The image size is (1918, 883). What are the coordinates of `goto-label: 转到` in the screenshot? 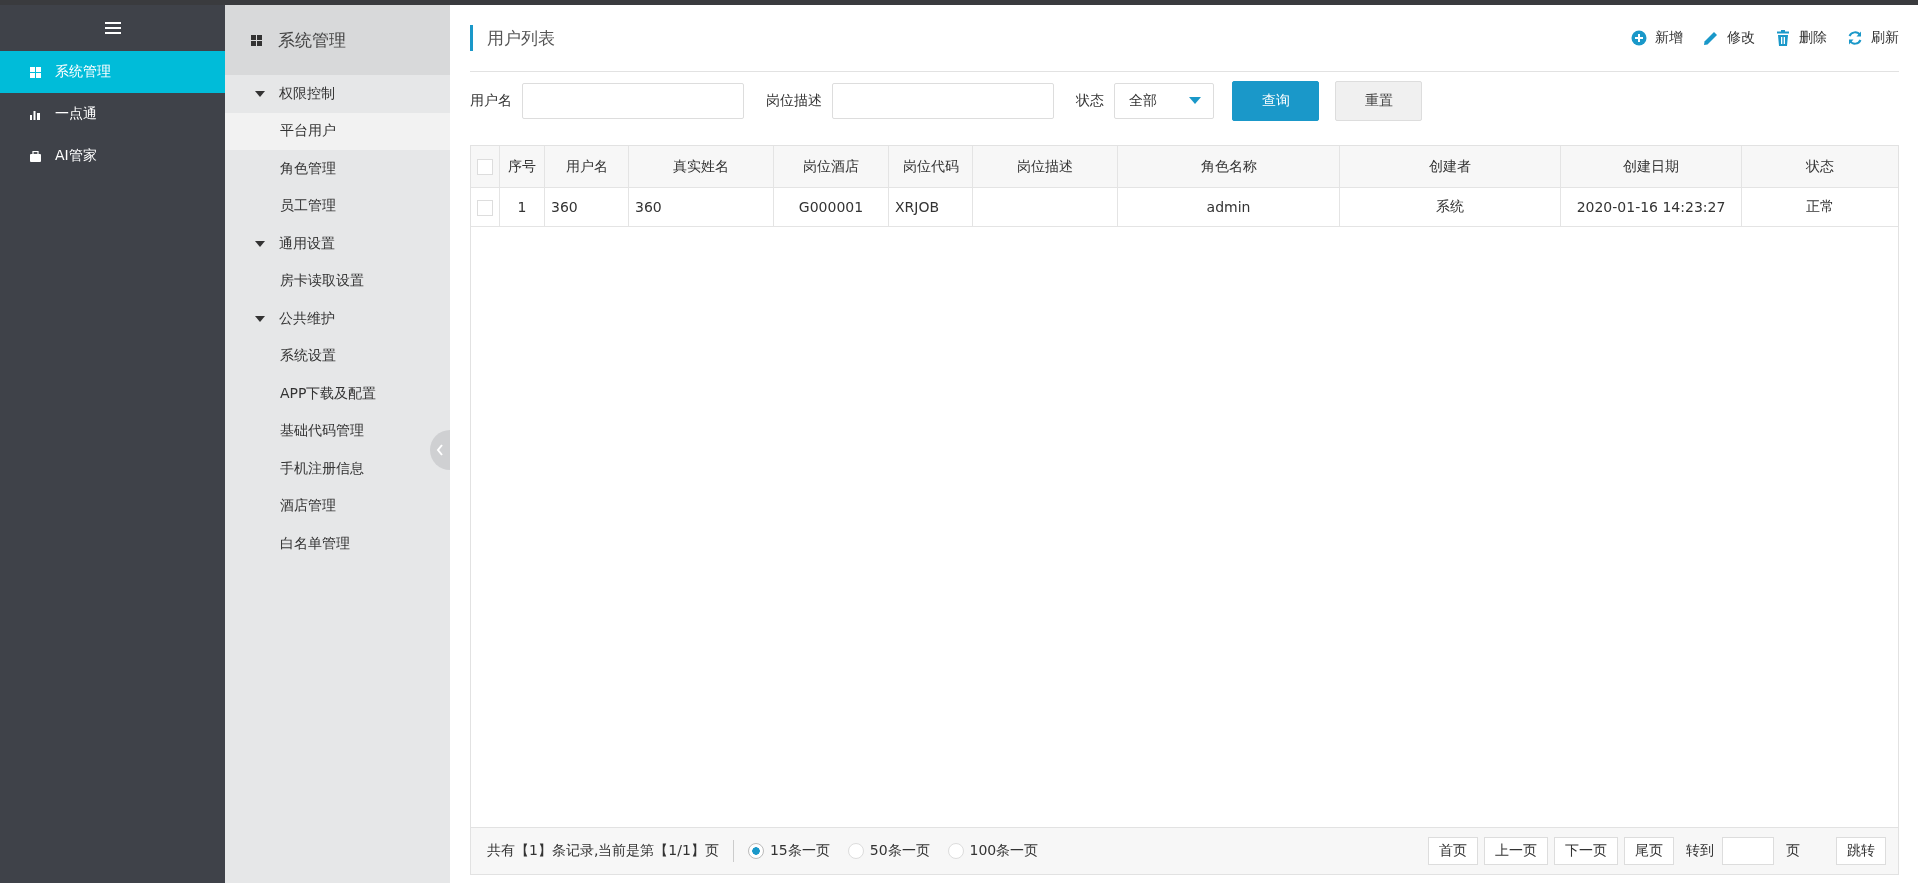 It's located at (1700, 851).